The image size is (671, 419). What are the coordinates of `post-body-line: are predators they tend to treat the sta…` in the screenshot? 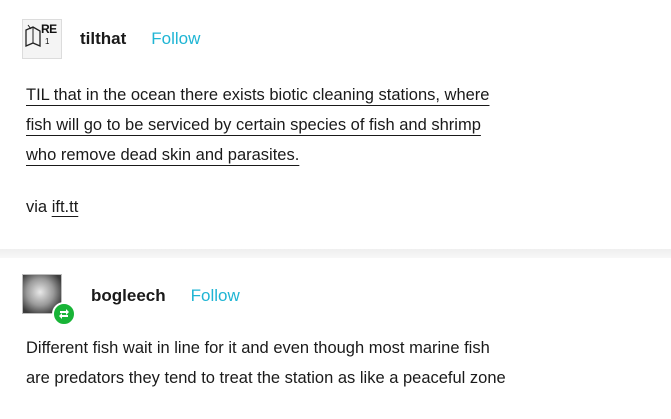 It's located at (266, 378).